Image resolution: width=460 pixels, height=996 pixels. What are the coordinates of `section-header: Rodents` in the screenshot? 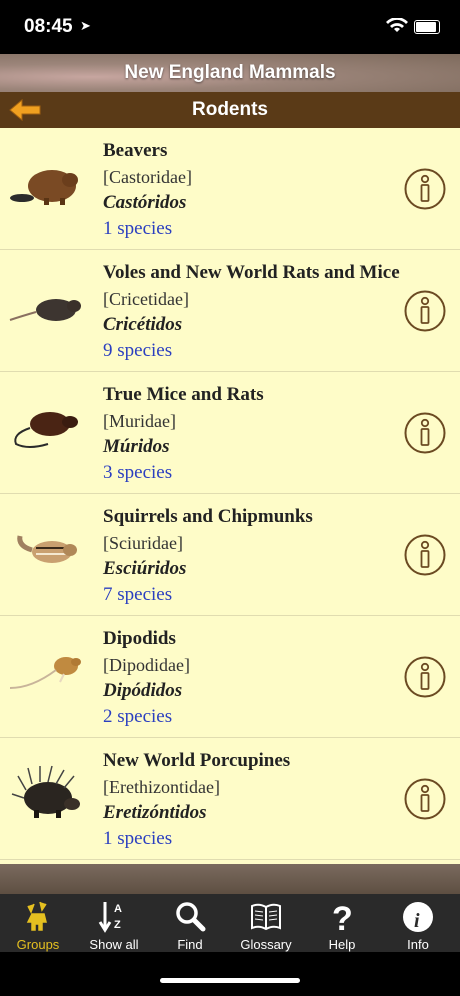 It's located at (230, 110).